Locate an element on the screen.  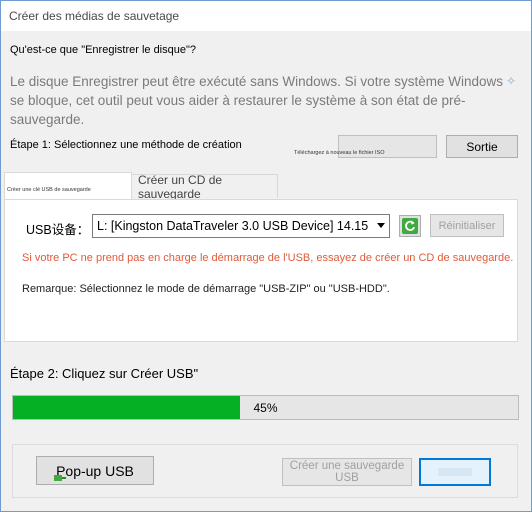
tab-cd-backup: Créer un CD de sauvegarde is located at coordinates (205, 187).